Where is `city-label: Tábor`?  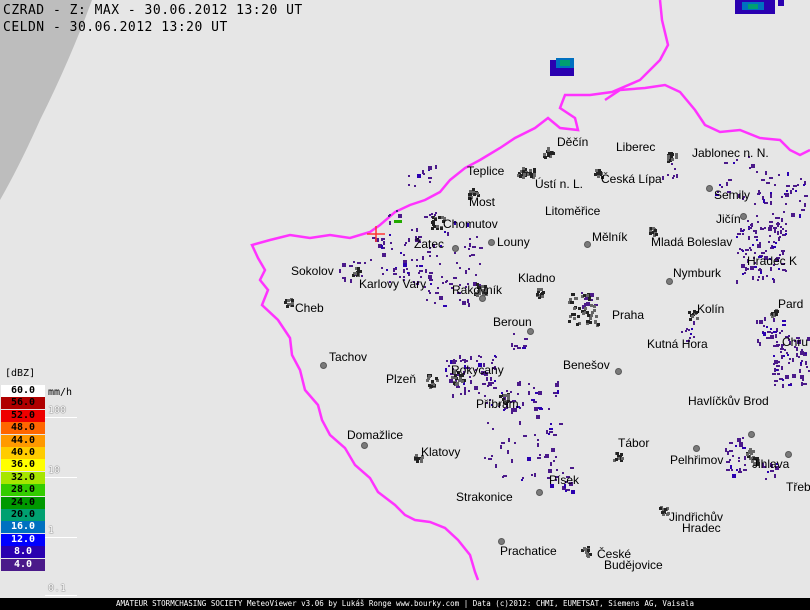 city-label: Tábor is located at coordinates (634, 443).